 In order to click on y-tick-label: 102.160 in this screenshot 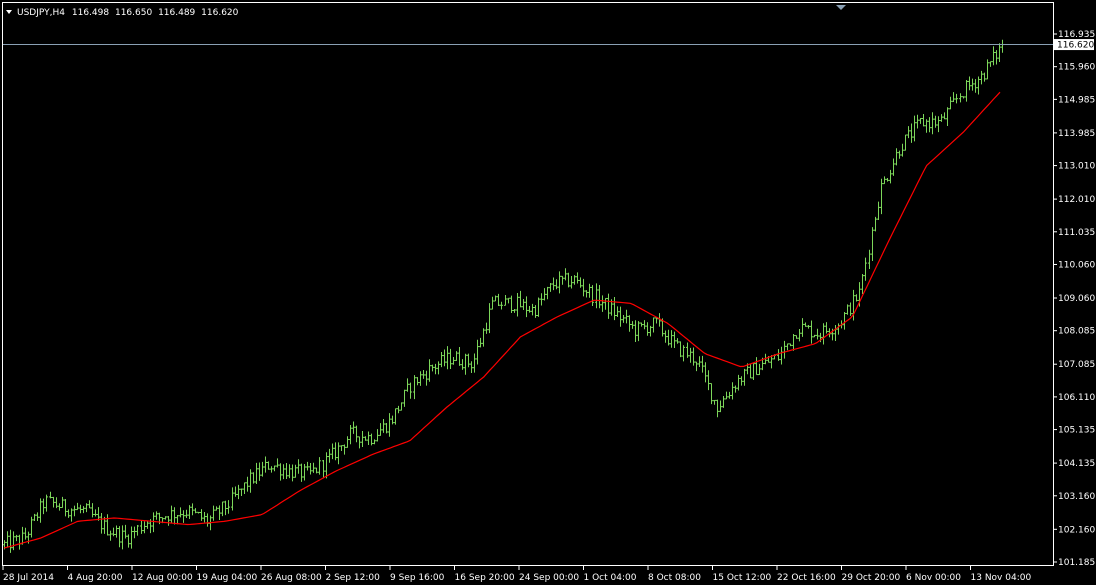, I will do `click(1076, 530)`.